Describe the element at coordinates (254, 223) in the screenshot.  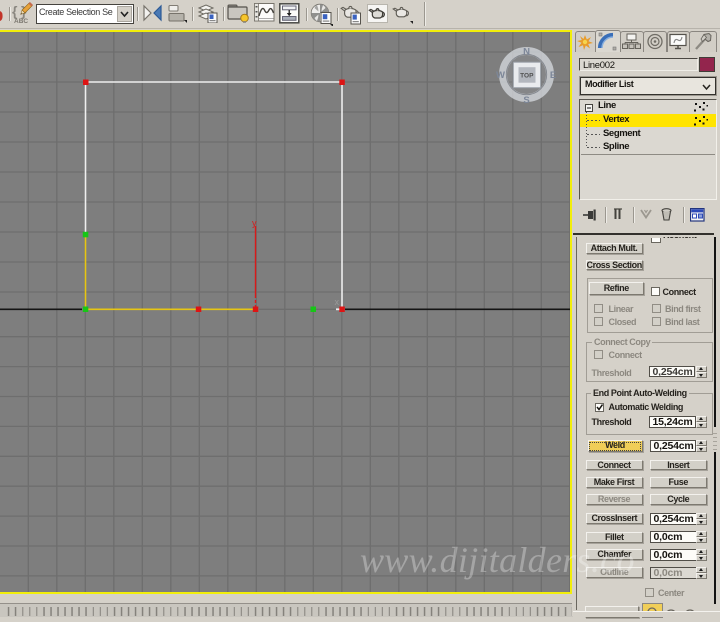
I see `svg-text: y` at that location.